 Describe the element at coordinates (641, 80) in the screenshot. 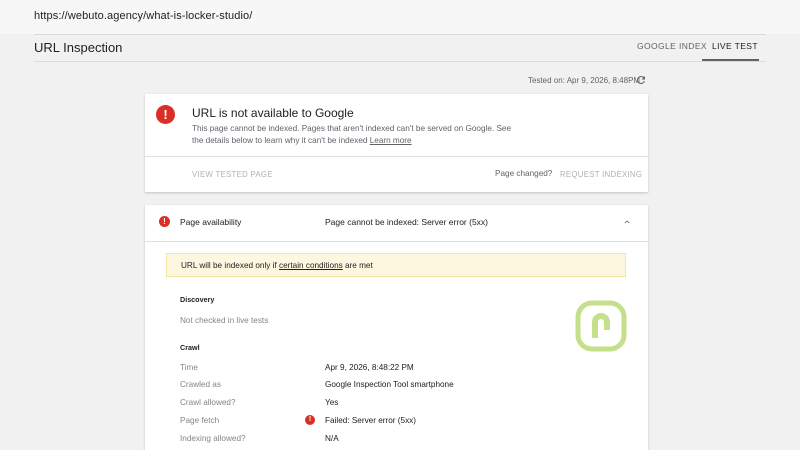

I see `refresh-icon` at that location.